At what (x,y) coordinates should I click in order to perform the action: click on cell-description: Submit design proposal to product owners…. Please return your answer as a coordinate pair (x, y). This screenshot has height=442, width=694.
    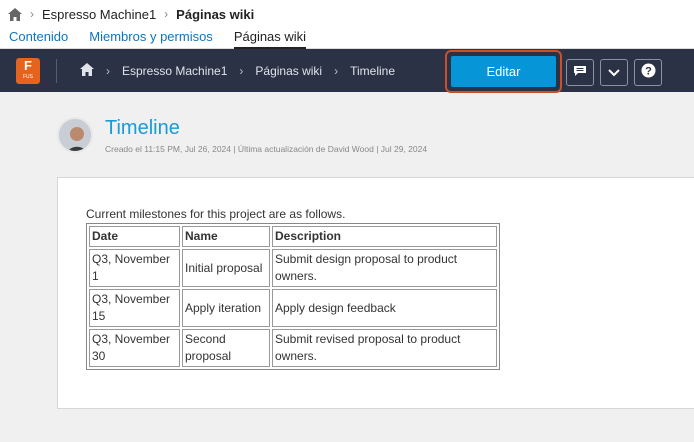
    Looking at the image, I should click on (384, 268).